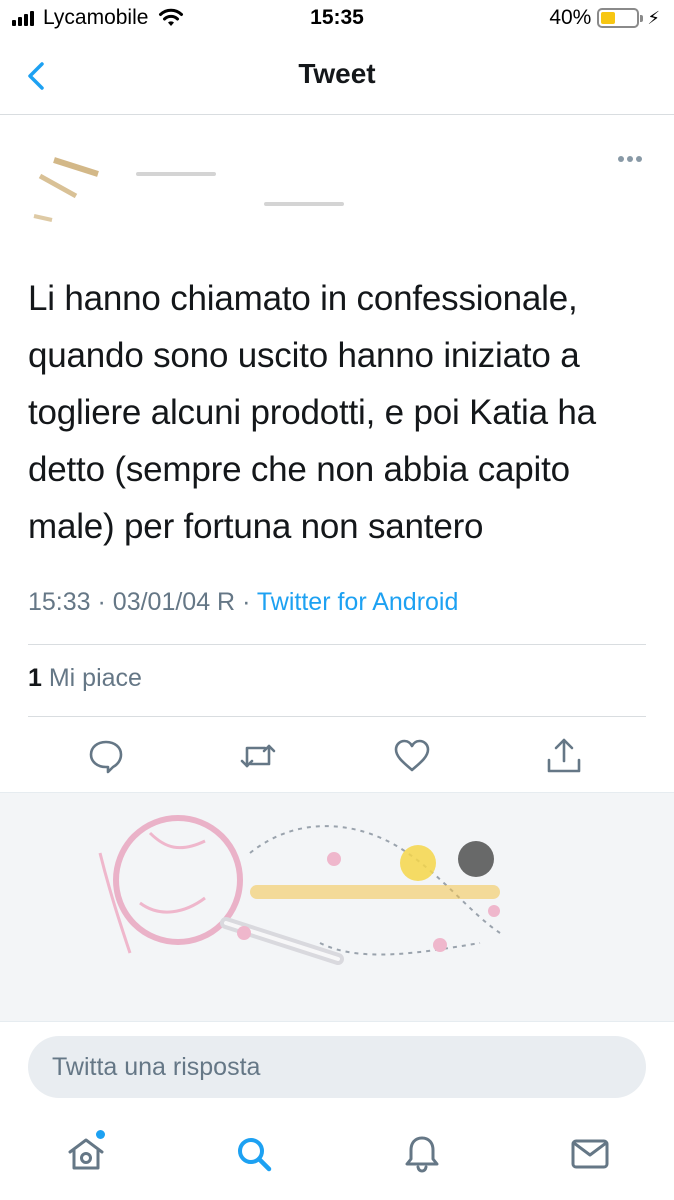  What do you see at coordinates (357, 602) in the screenshot?
I see `tweet-source-link: Twitter for Android` at bounding box center [357, 602].